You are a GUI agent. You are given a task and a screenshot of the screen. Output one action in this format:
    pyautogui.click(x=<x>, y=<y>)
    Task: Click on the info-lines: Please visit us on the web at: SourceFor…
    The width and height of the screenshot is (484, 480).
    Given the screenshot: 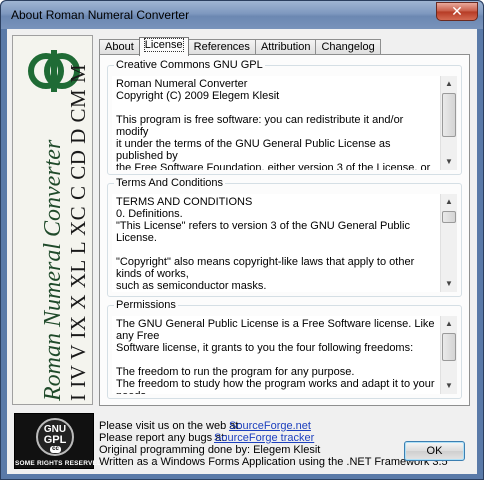 What is the action you would take?
    pyautogui.click(x=273, y=444)
    